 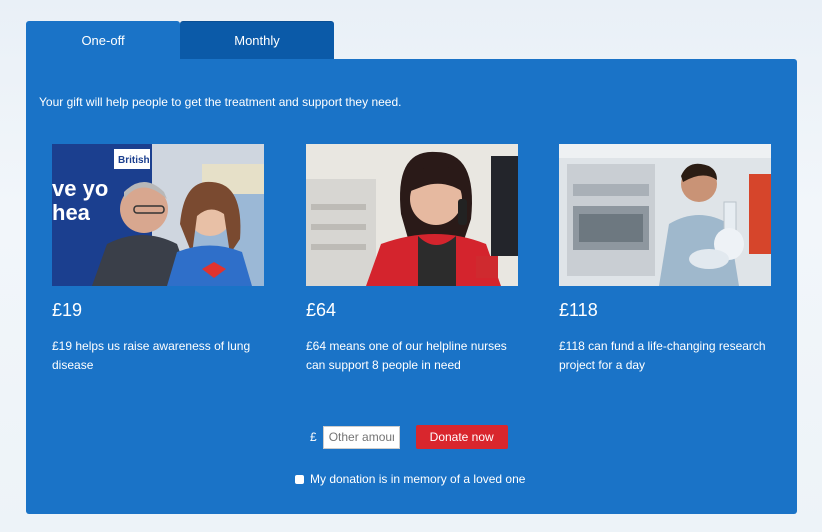 I want to click on currency-symbol: £, so click(x=313, y=437).